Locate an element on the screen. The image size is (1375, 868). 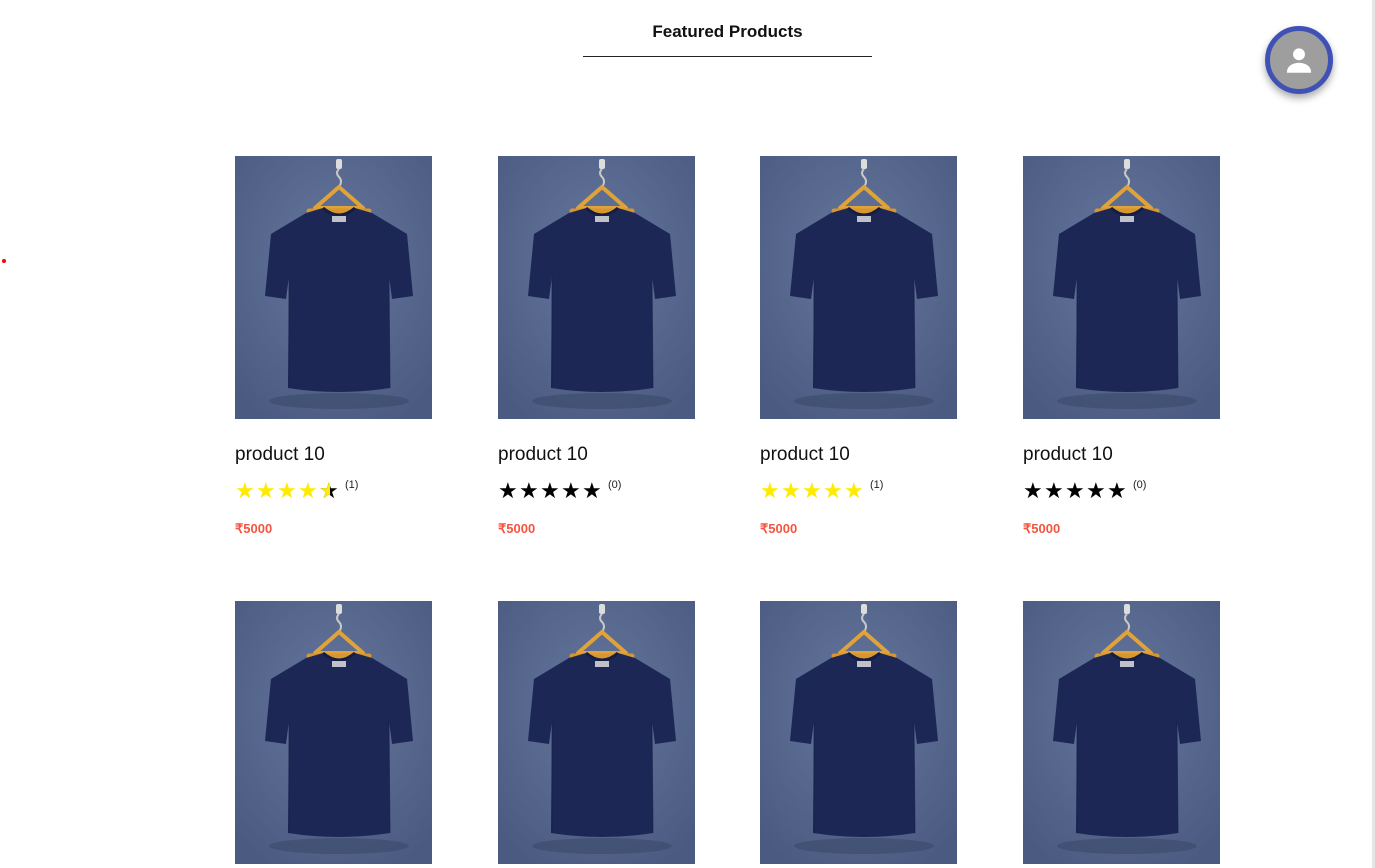
product-card: product 10 ★ ★ ★ ★ ★ ★ (1) ₹5000 is located at coordinates (333, 346).